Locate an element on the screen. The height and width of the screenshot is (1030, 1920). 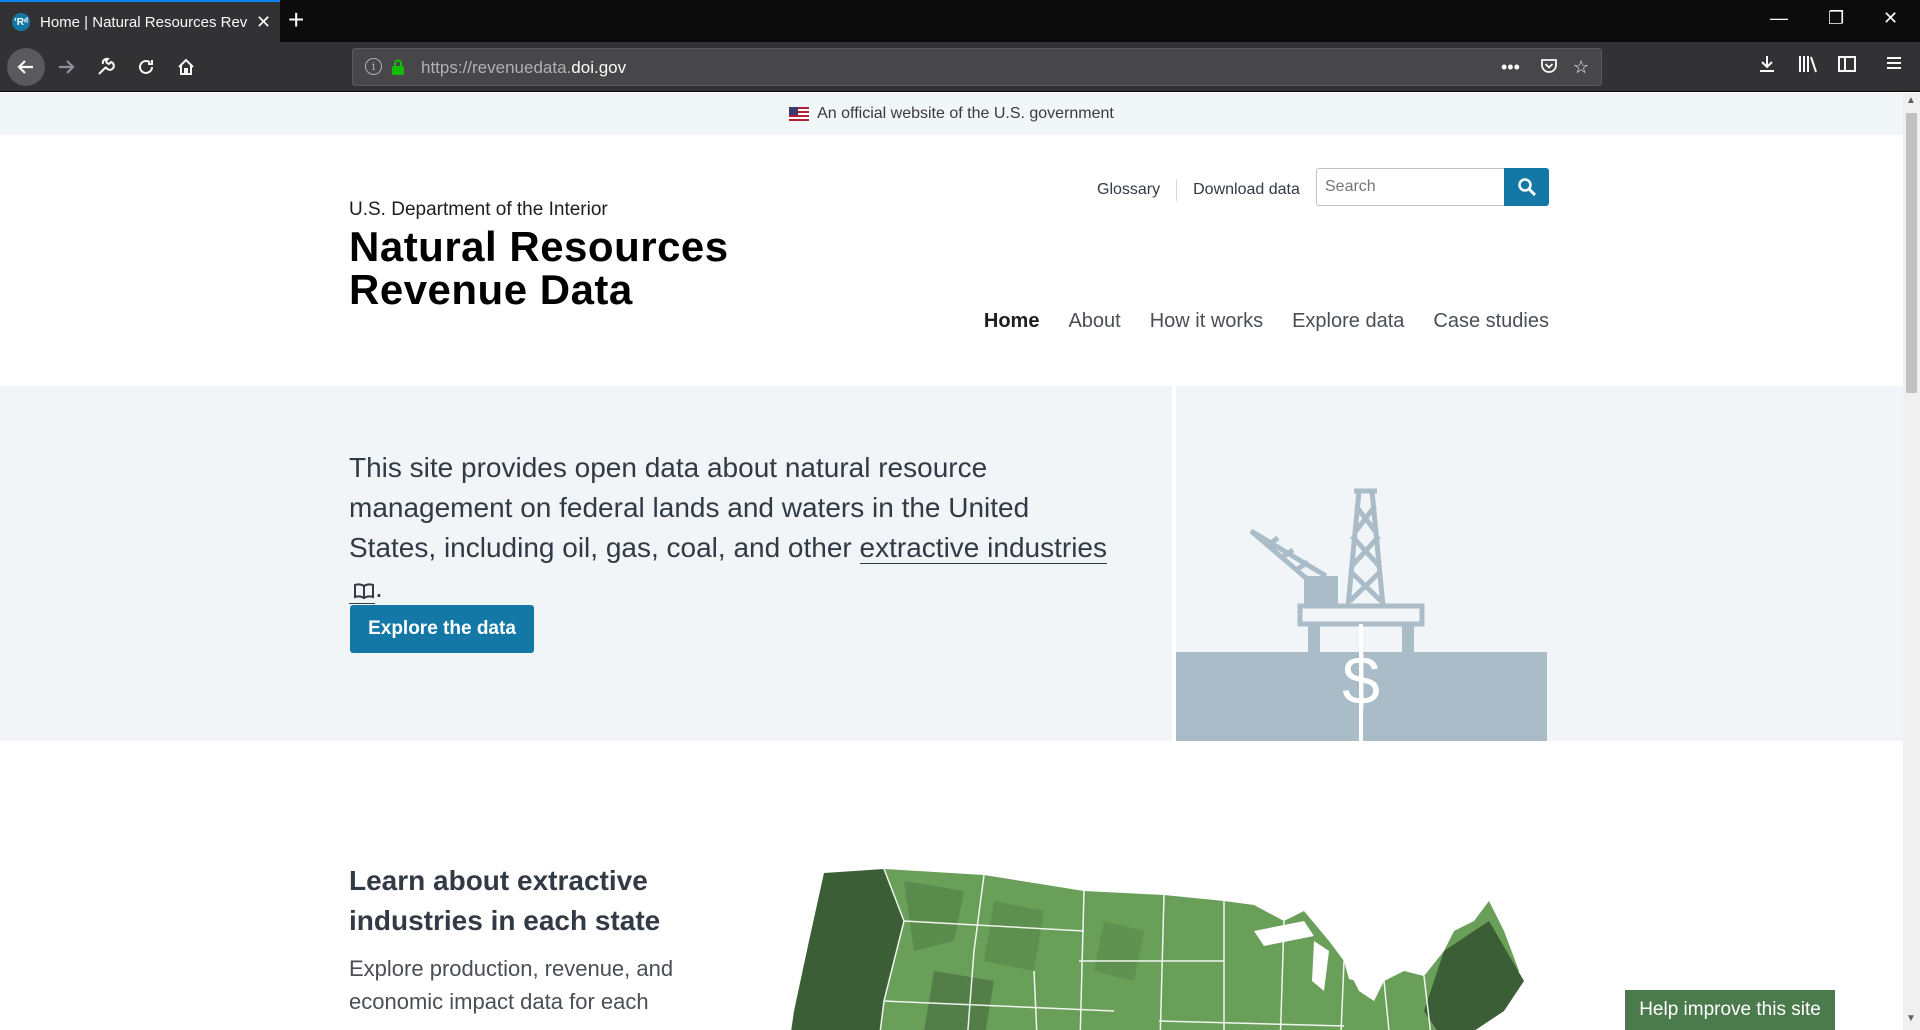
browser-toolbar: i https://revenuedata.doi.gov ••• ☆ is located at coordinates (960, 67).